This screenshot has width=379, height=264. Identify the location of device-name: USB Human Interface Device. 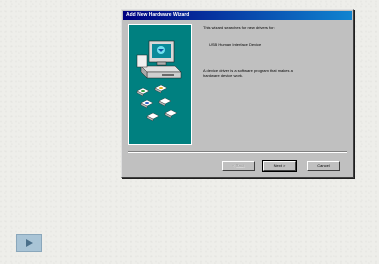
(235, 44).